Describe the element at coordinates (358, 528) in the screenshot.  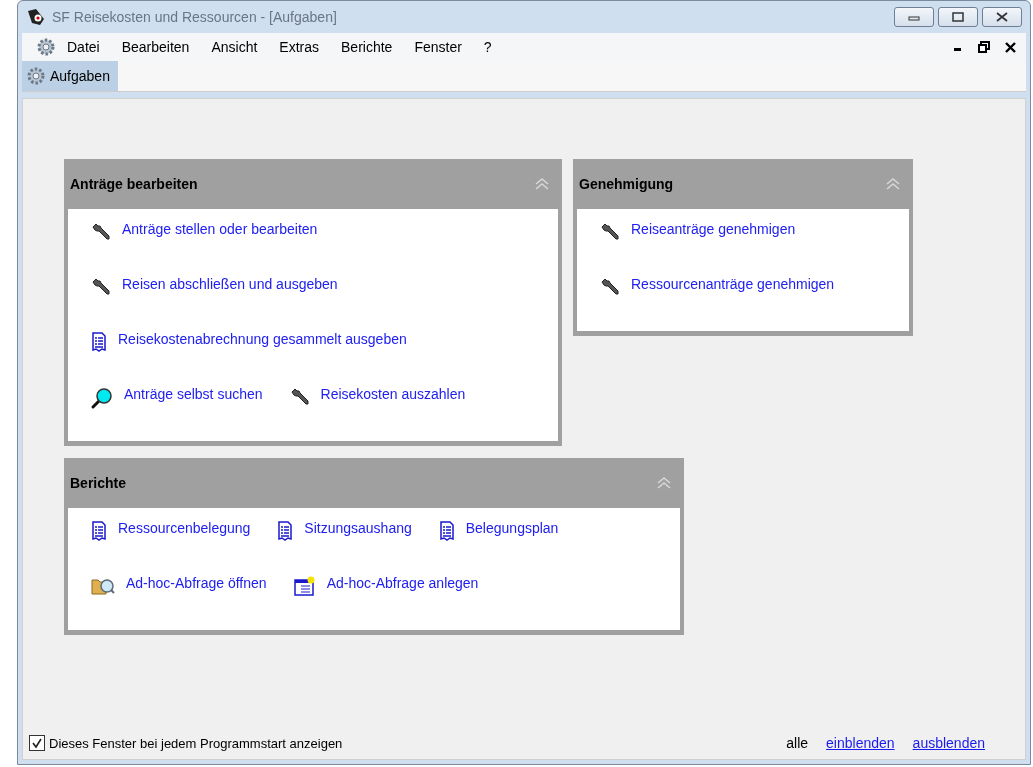
I see `task-link: Sitzungsaushang` at that location.